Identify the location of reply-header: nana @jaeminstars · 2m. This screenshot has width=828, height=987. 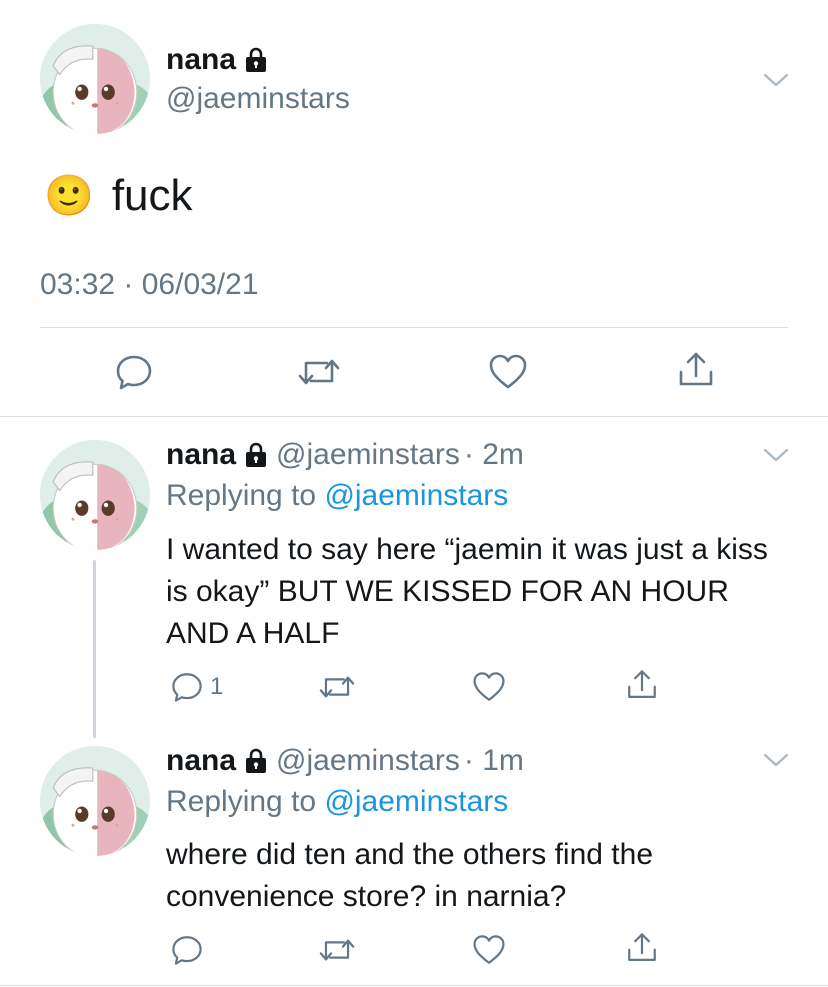
(345, 455).